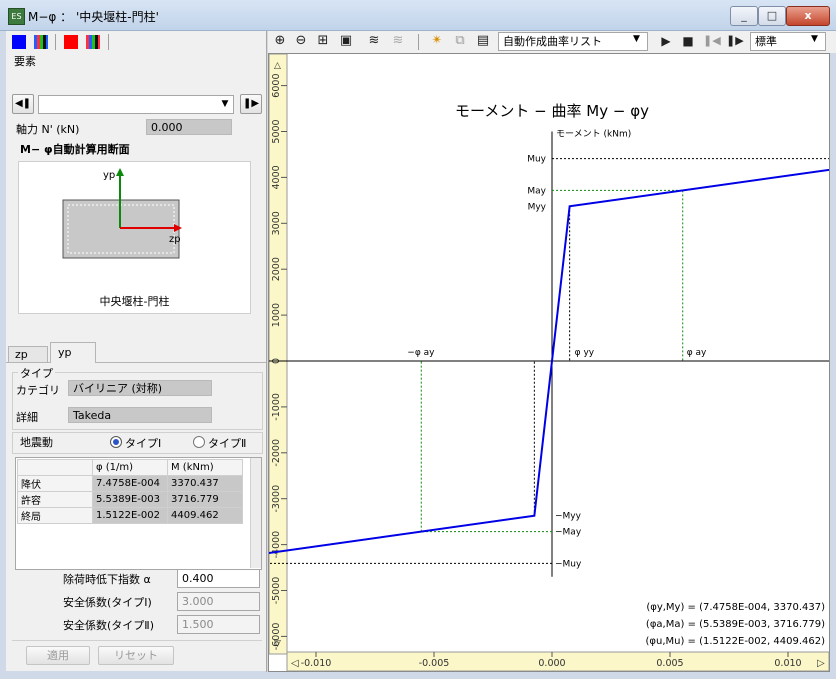 This screenshot has width=836, height=679. Describe the element at coordinates (205, 483) in the screenshot. I see `row-m: 3370.437` at that location.